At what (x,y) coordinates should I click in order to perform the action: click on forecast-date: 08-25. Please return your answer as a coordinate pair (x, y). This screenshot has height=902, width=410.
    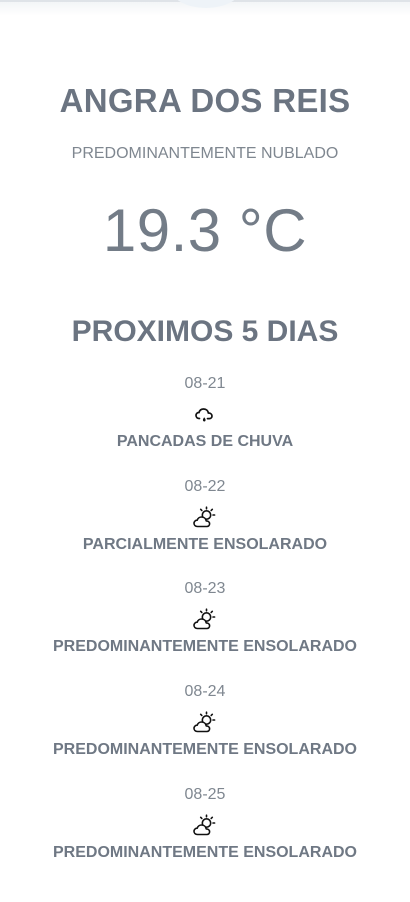
    Looking at the image, I should click on (205, 794).